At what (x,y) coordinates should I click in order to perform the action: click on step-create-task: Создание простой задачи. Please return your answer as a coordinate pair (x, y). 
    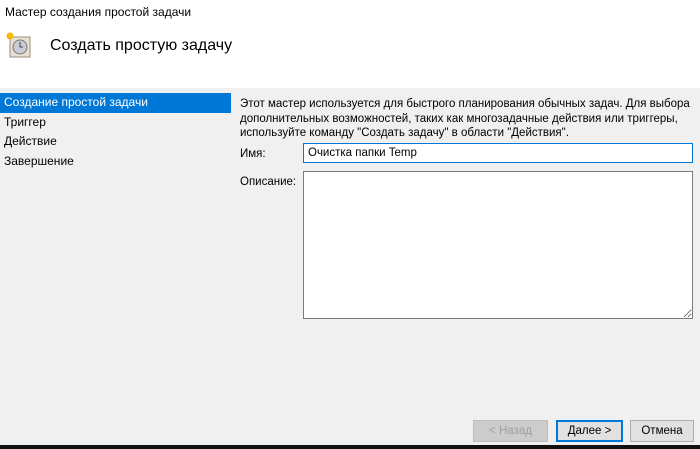
    Looking at the image, I should click on (115, 103).